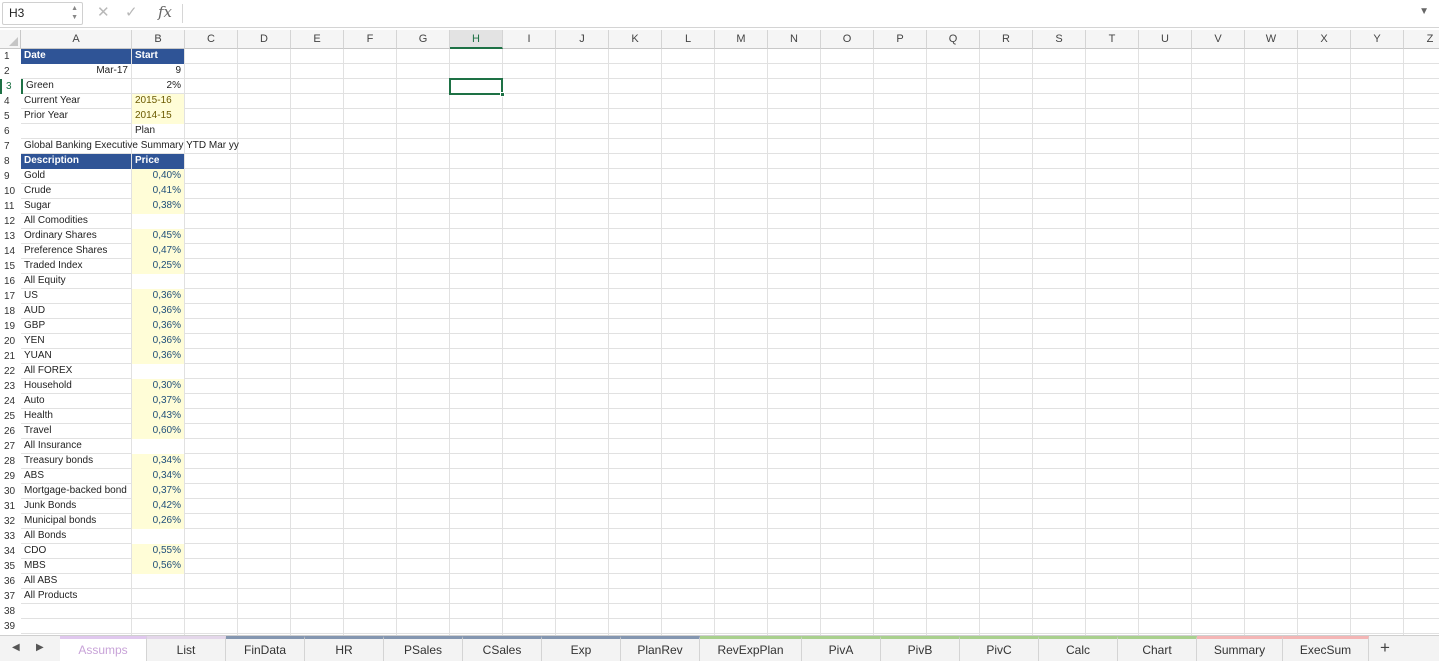 Image resolution: width=1439 pixels, height=661 pixels. Describe the element at coordinates (158, 536) in the screenshot. I see `cell-b33` at that location.